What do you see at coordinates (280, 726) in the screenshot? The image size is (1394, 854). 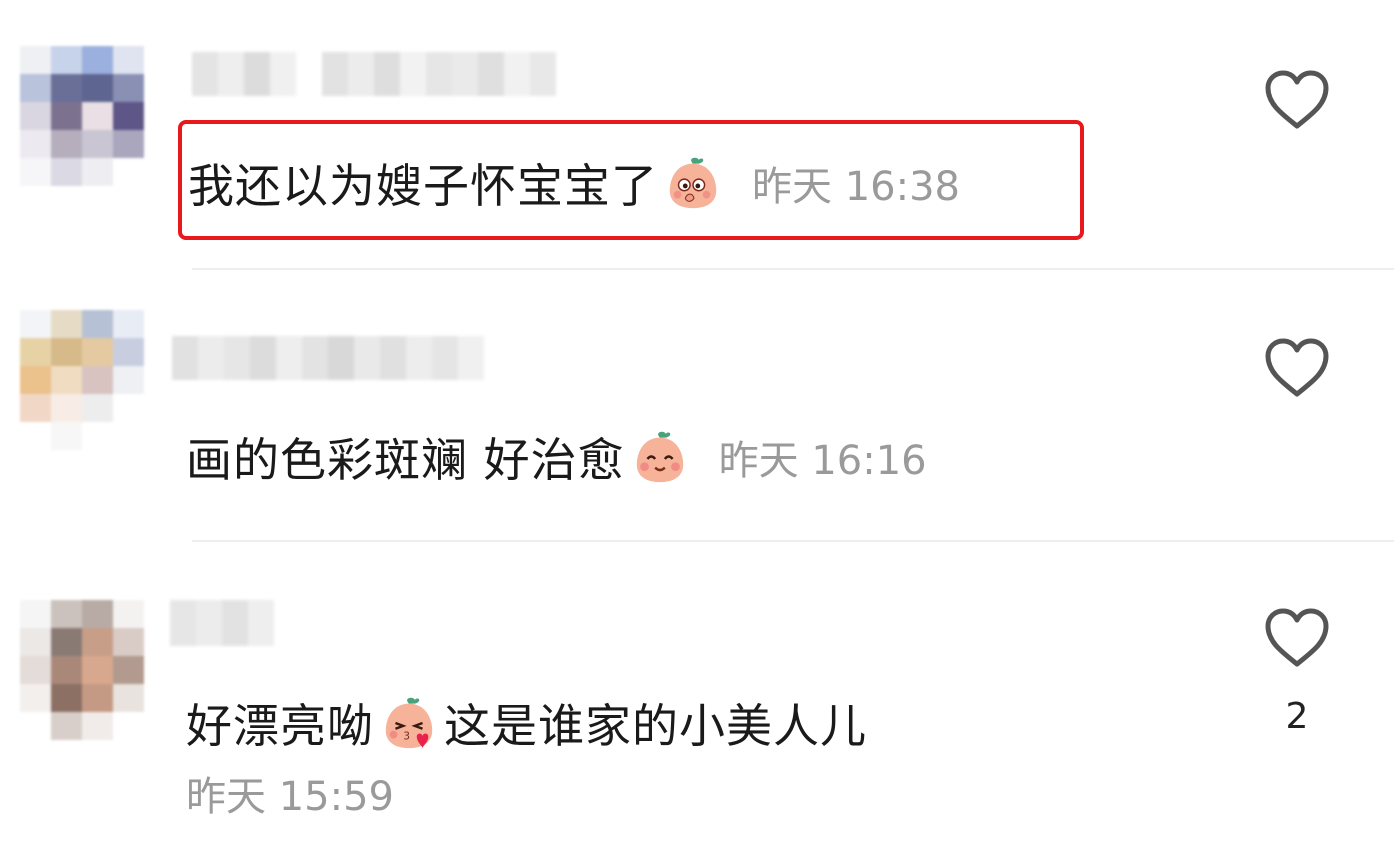 I see `comment-text-part-1: 好漂亮呦` at bounding box center [280, 726].